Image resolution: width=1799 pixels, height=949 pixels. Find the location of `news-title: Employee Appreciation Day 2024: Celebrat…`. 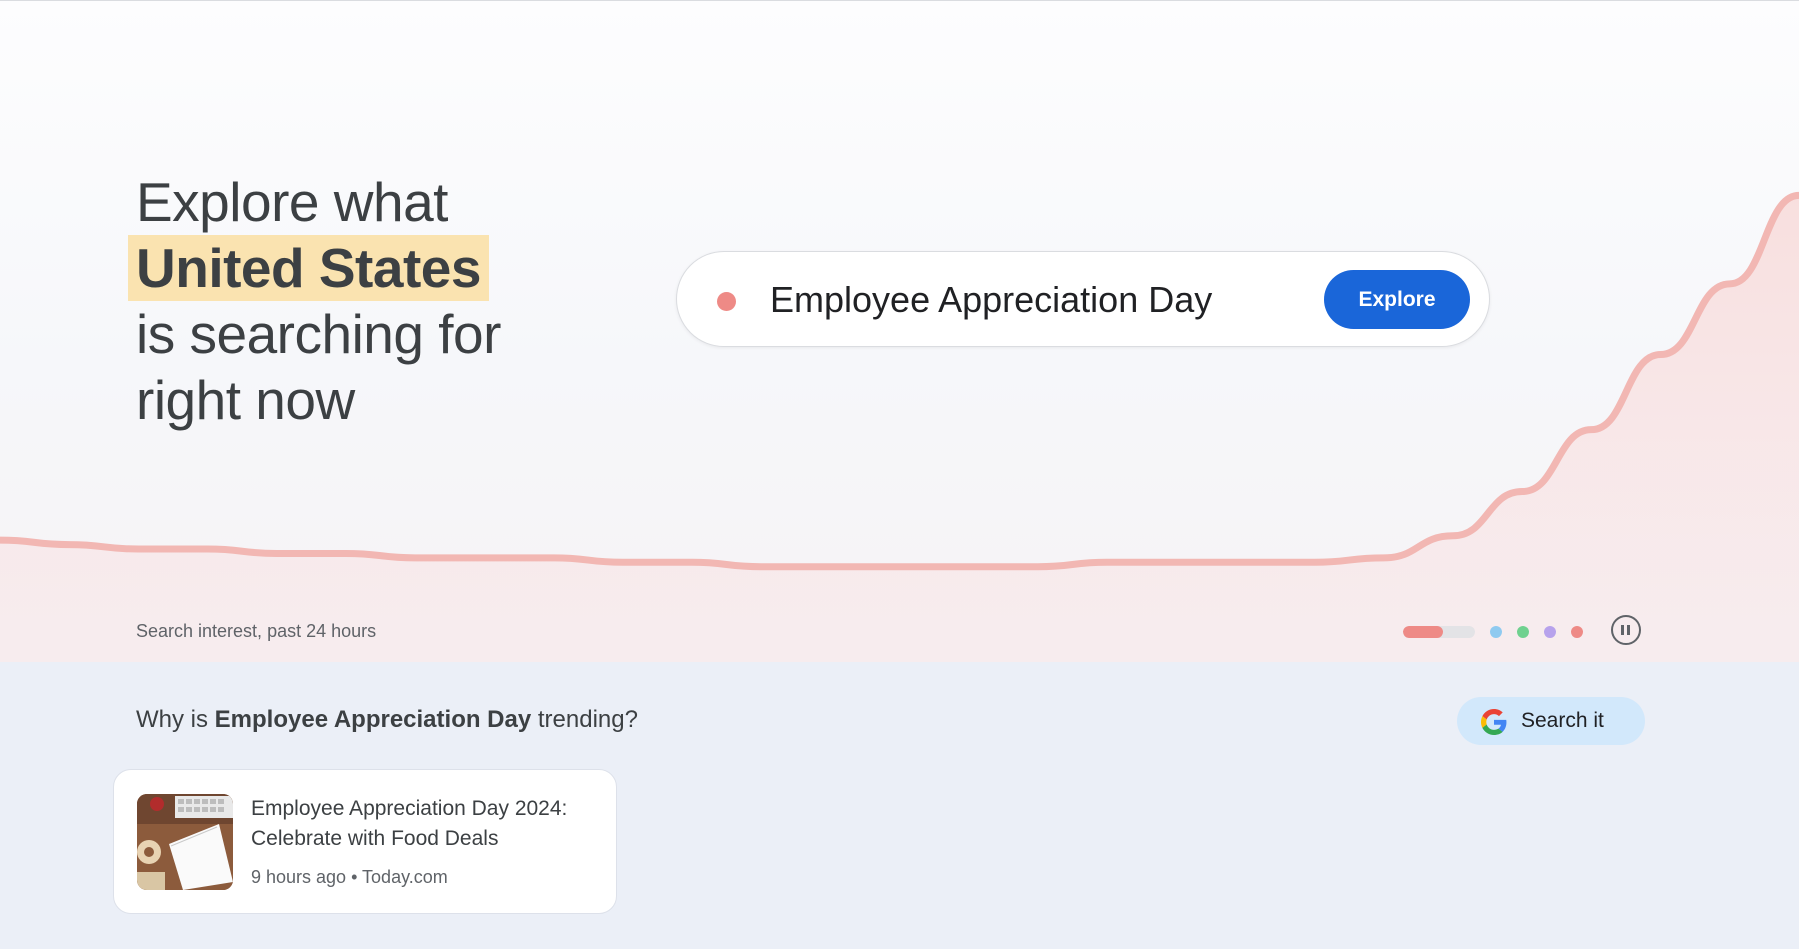

news-title: Employee Appreciation Day 2024: Celebrat… is located at coordinates (426, 824).